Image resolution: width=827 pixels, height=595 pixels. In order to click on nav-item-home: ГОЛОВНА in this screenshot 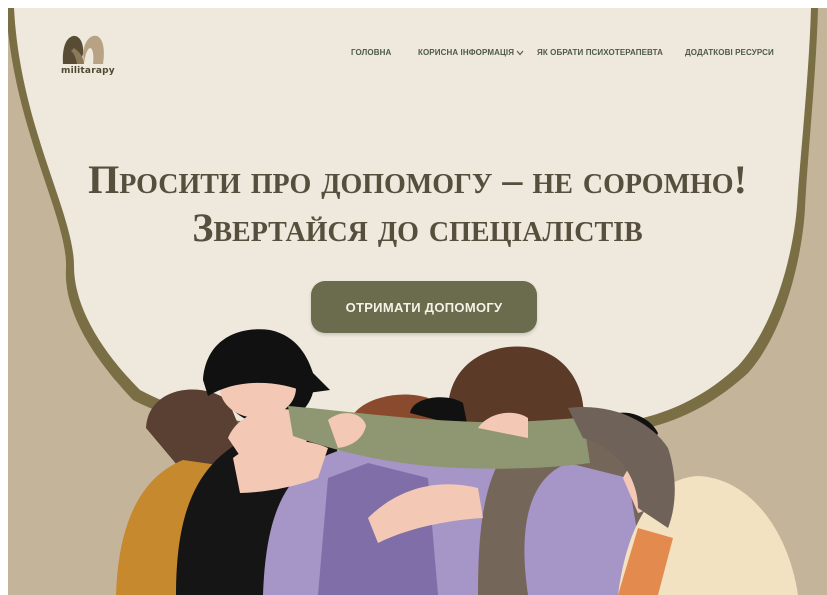, I will do `click(371, 52)`.